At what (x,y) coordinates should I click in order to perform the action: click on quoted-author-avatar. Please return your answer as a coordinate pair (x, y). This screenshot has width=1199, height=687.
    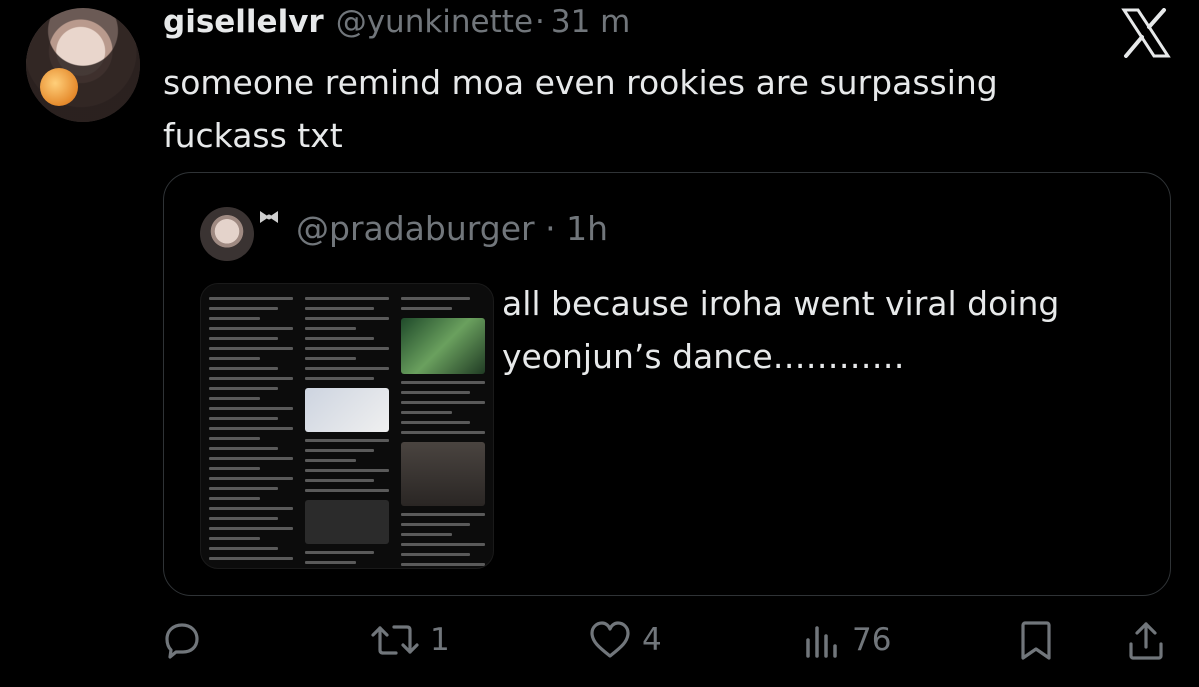
    Looking at the image, I should click on (227, 234).